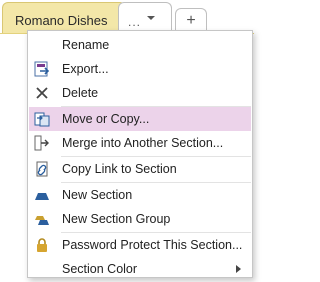 Image resolution: width=320 pixels, height=282 pixels. What do you see at coordinates (151, 18) in the screenshot?
I see `chevron-down-icon` at bounding box center [151, 18].